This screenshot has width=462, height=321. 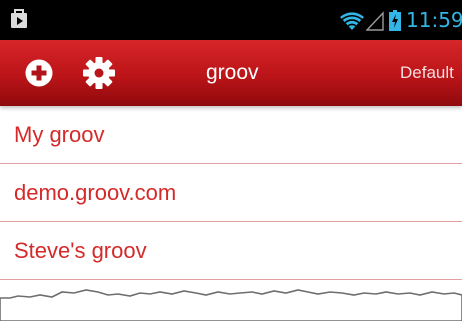 What do you see at coordinates (95, 192) in the screenshot?
I see `server-name: demo.groov.com` at bounding box center [95, 192].